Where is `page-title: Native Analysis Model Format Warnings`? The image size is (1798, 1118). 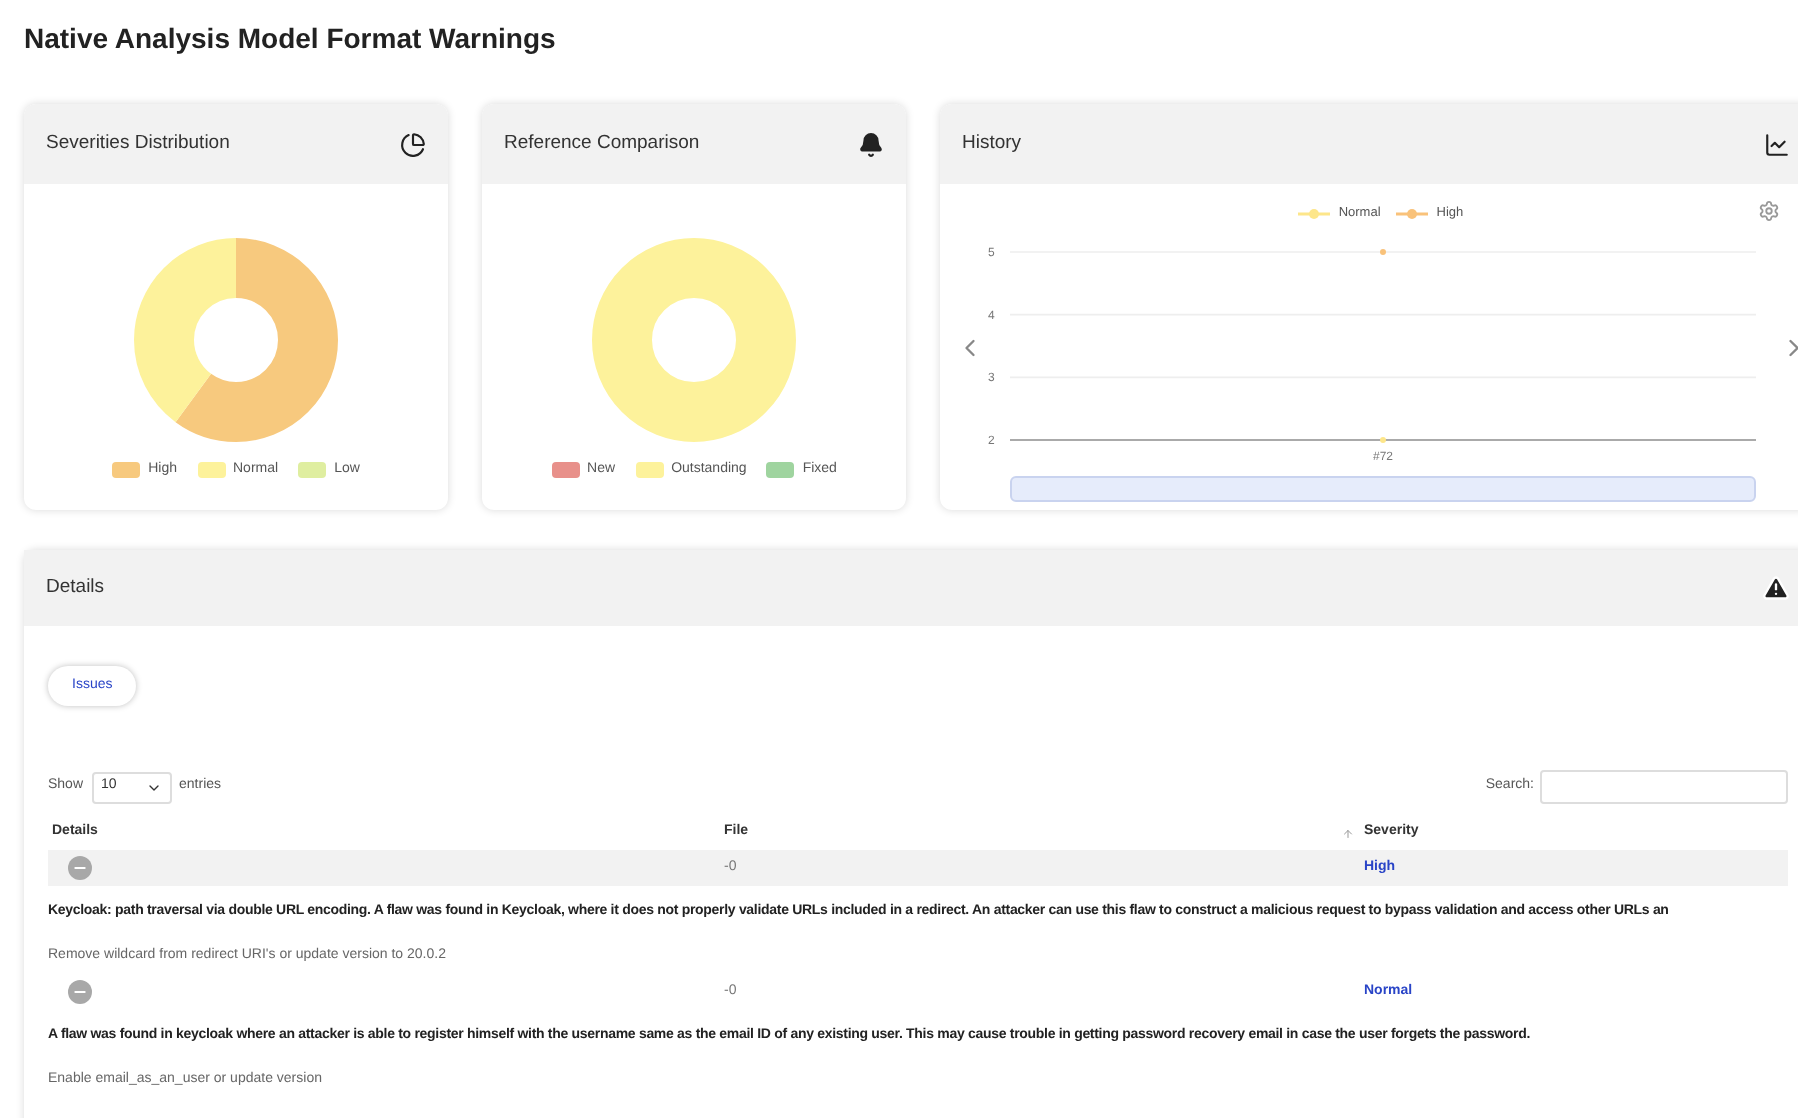 page-title: Native Analysis Model Format Warnings is located at coordinates (291, 39).